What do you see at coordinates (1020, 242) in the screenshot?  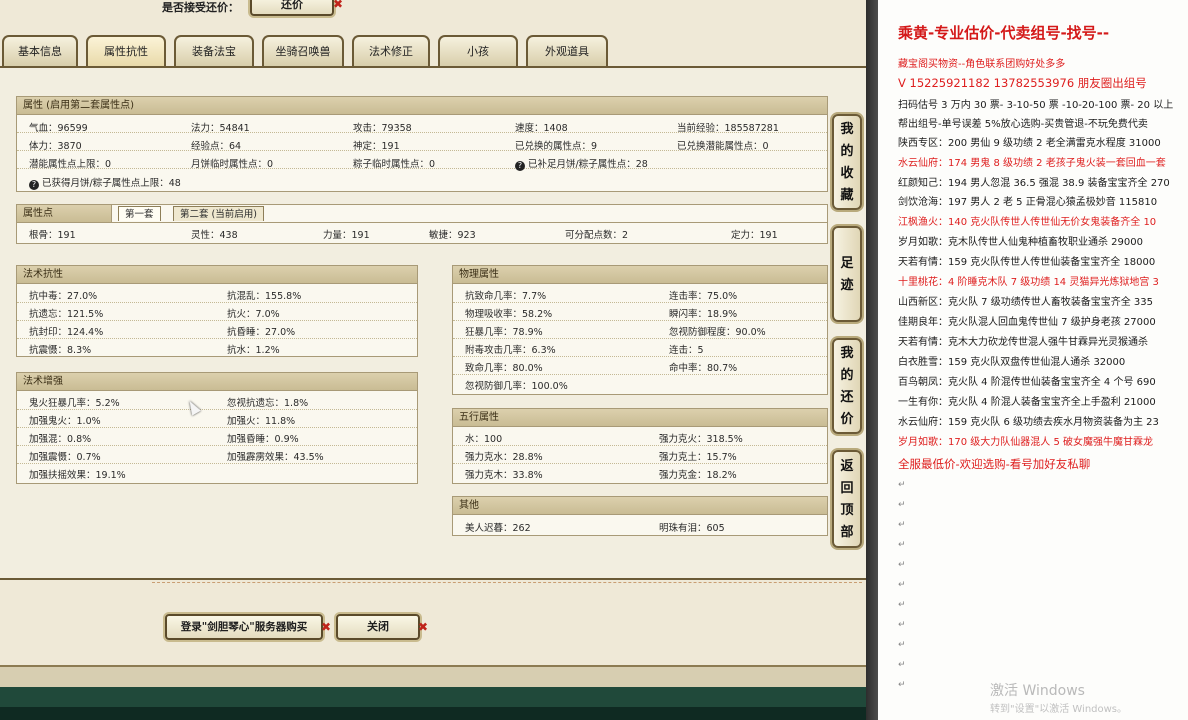 I see `doc-line: 岁月如歌：克木队传世人仙鬼种植畜牧职业通杀 29000` at bounding box center [1020, 242].